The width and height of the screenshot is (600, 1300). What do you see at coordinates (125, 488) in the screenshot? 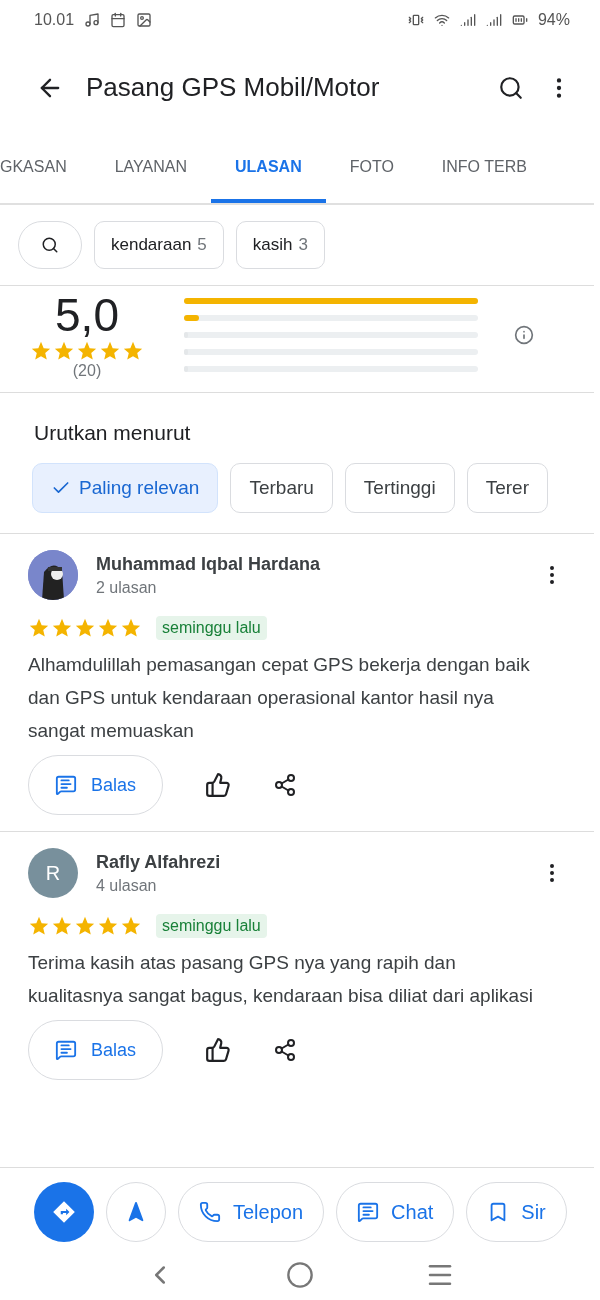
I see `sort-chip: Paling relevan` at bounding box center [125, 488].